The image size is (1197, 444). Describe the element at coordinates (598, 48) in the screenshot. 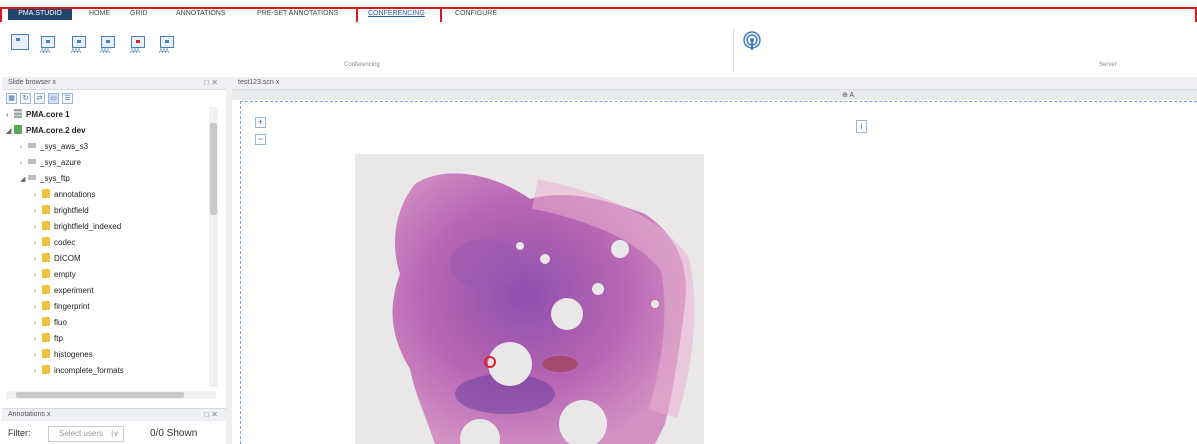

I see `ribbon: ÅÅÅ ÅÅÅ ÅÅÅ ÅÅÅ ÅÅÅ Conferencing Server` at that location.